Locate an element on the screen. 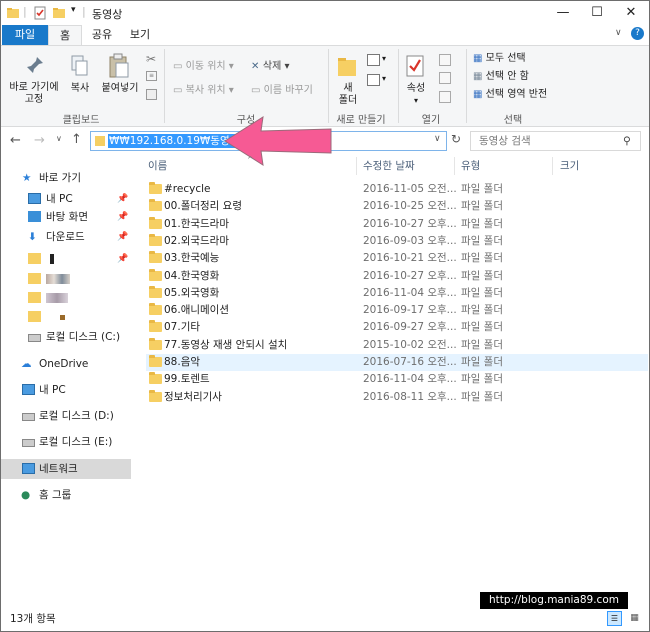 The width and height of the screenshot is (650, 632). details-view-icon: ☰ is located at coordinates (614, 618).